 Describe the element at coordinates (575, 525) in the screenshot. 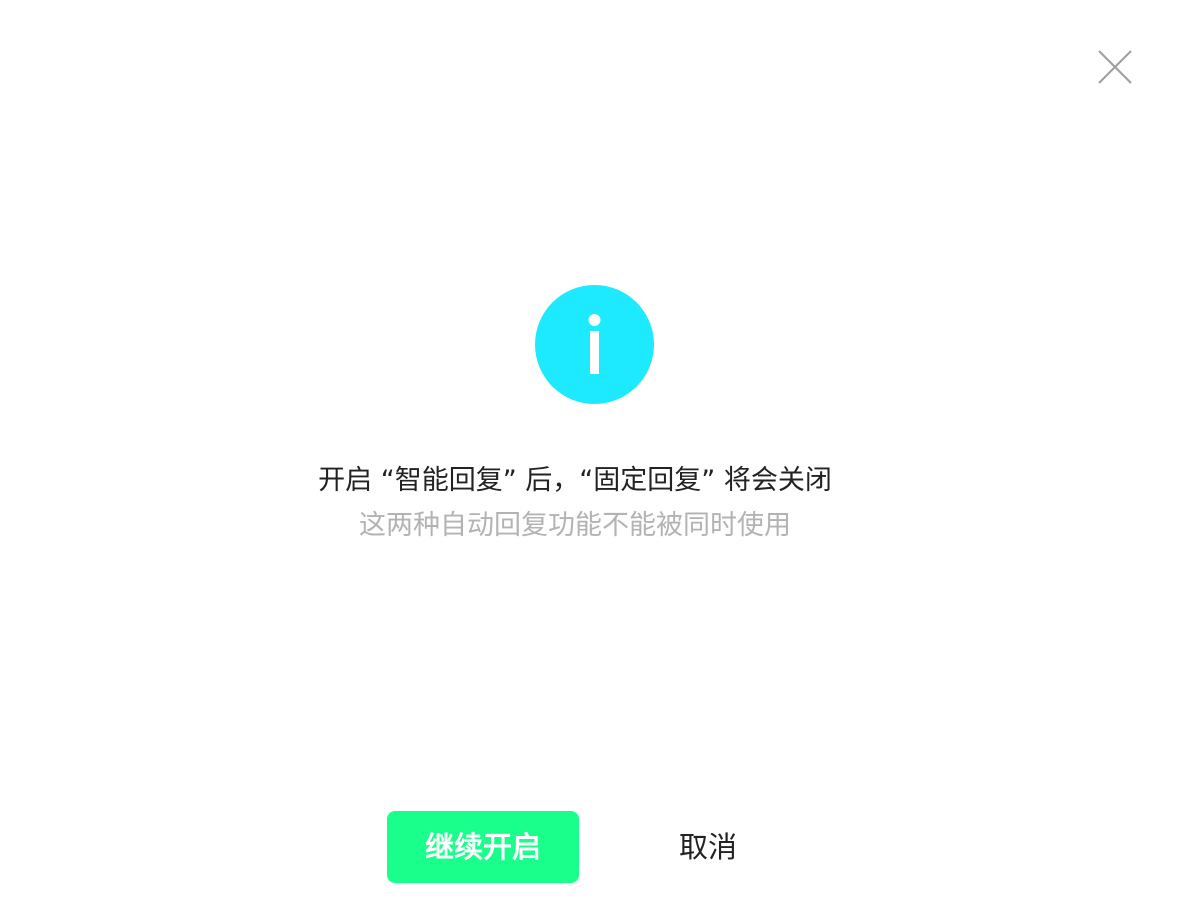

I see `dialog-submessage: 这两种自动回复功能不能被同时使用` at that location.